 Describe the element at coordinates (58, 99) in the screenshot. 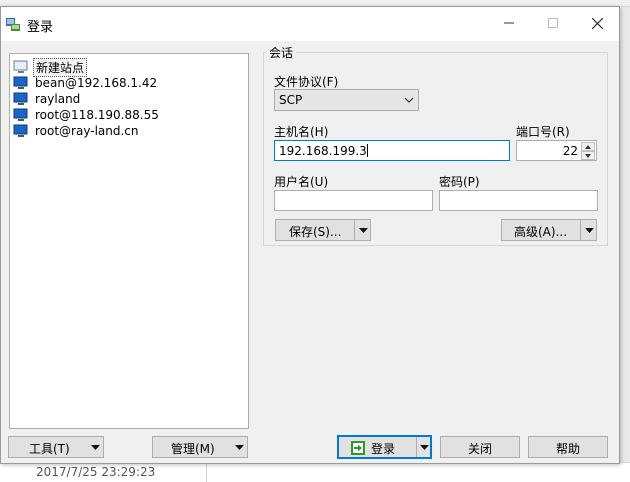

I see `site-item-label: rayland` at that location.